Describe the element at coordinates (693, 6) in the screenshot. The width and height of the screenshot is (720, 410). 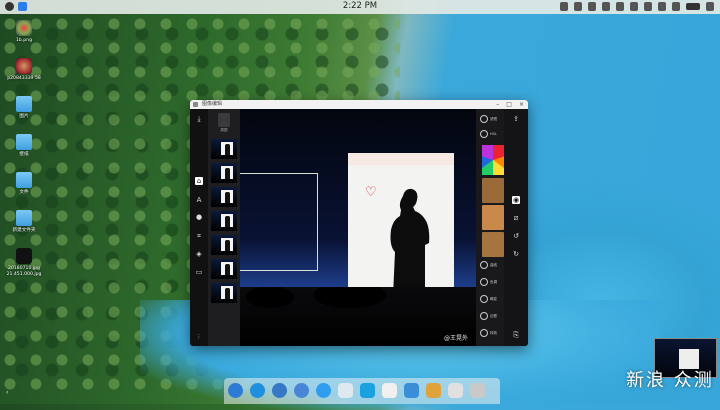
I see `battery-icon` at that location.